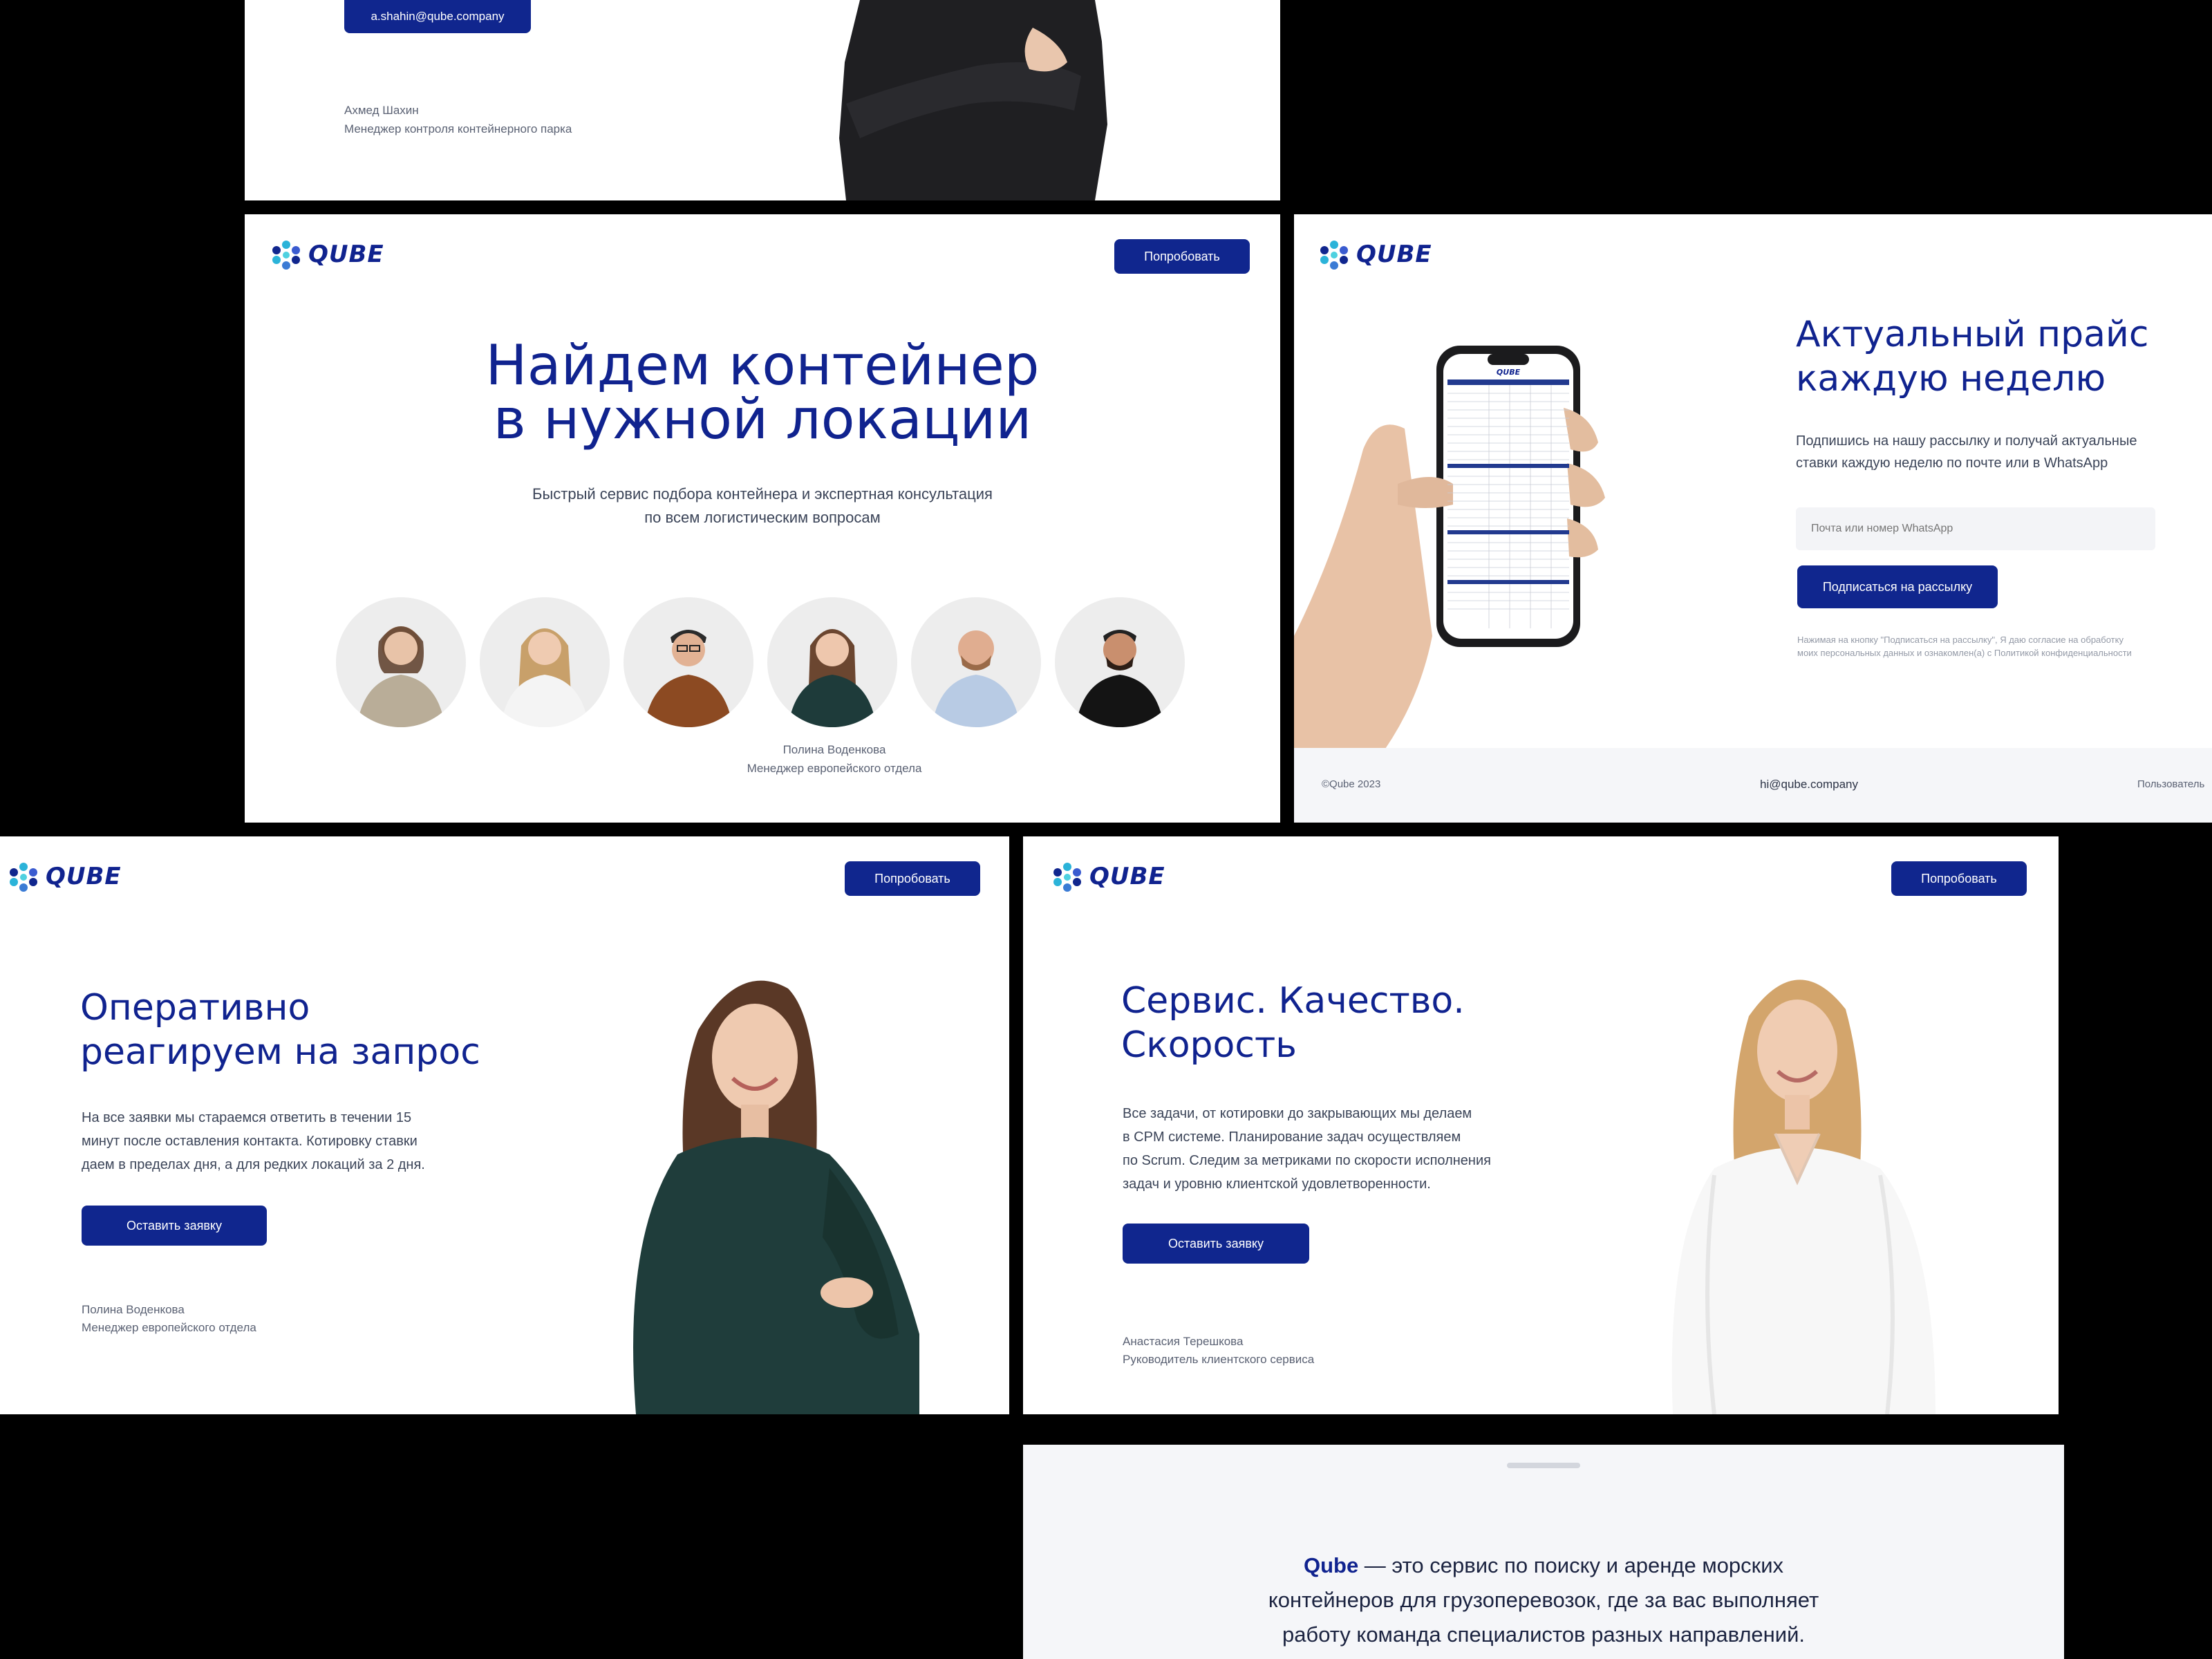 This screenshot has width=2212, height=1659. I want to click on service-person-name: Анастасия Терешкова, so click(1183, 1342).